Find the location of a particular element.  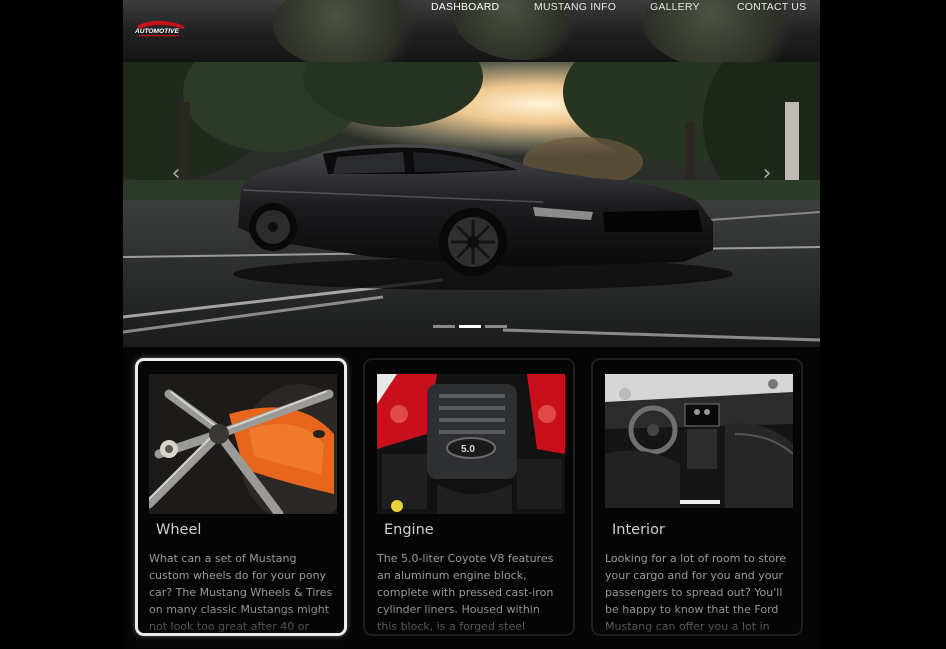

chevron-right-icon: › is located at coordinates (767, 173).